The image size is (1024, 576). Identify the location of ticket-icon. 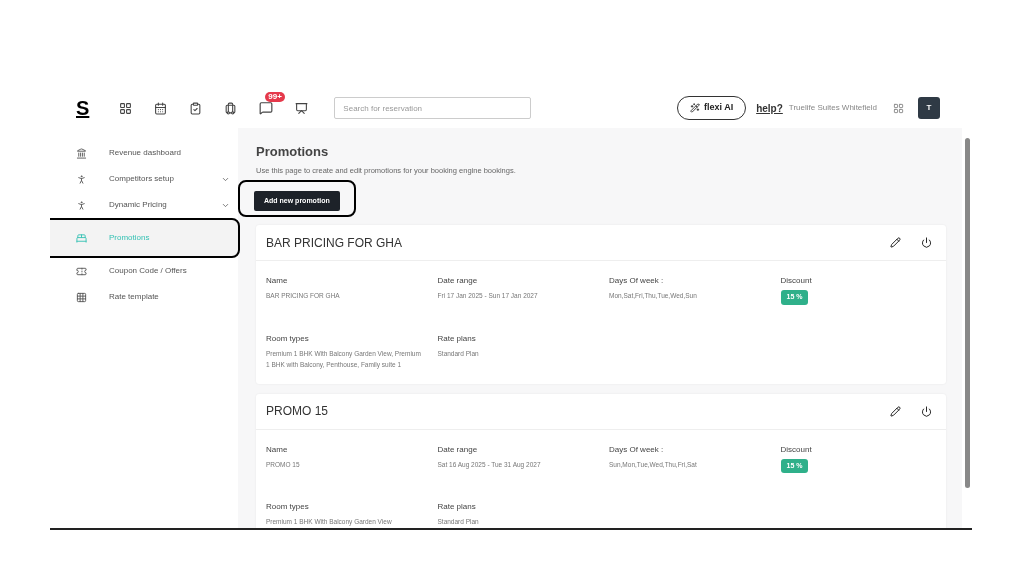
(81, 271).